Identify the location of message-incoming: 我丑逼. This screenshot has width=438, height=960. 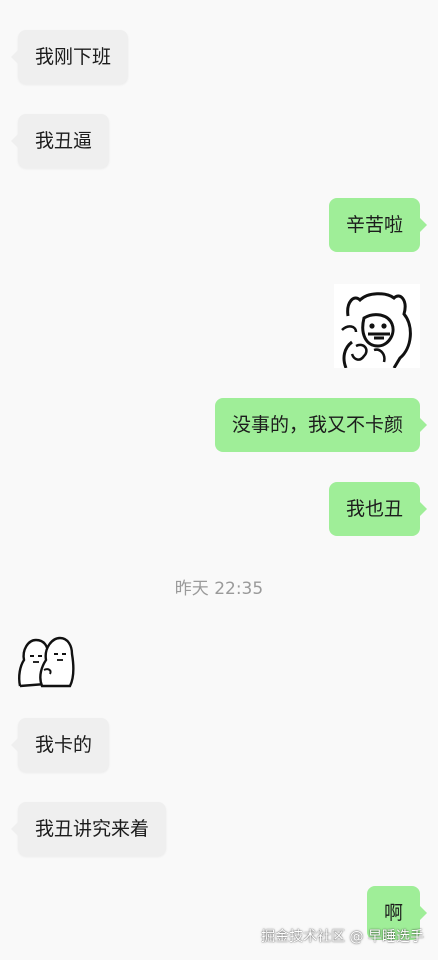
(60, 141).